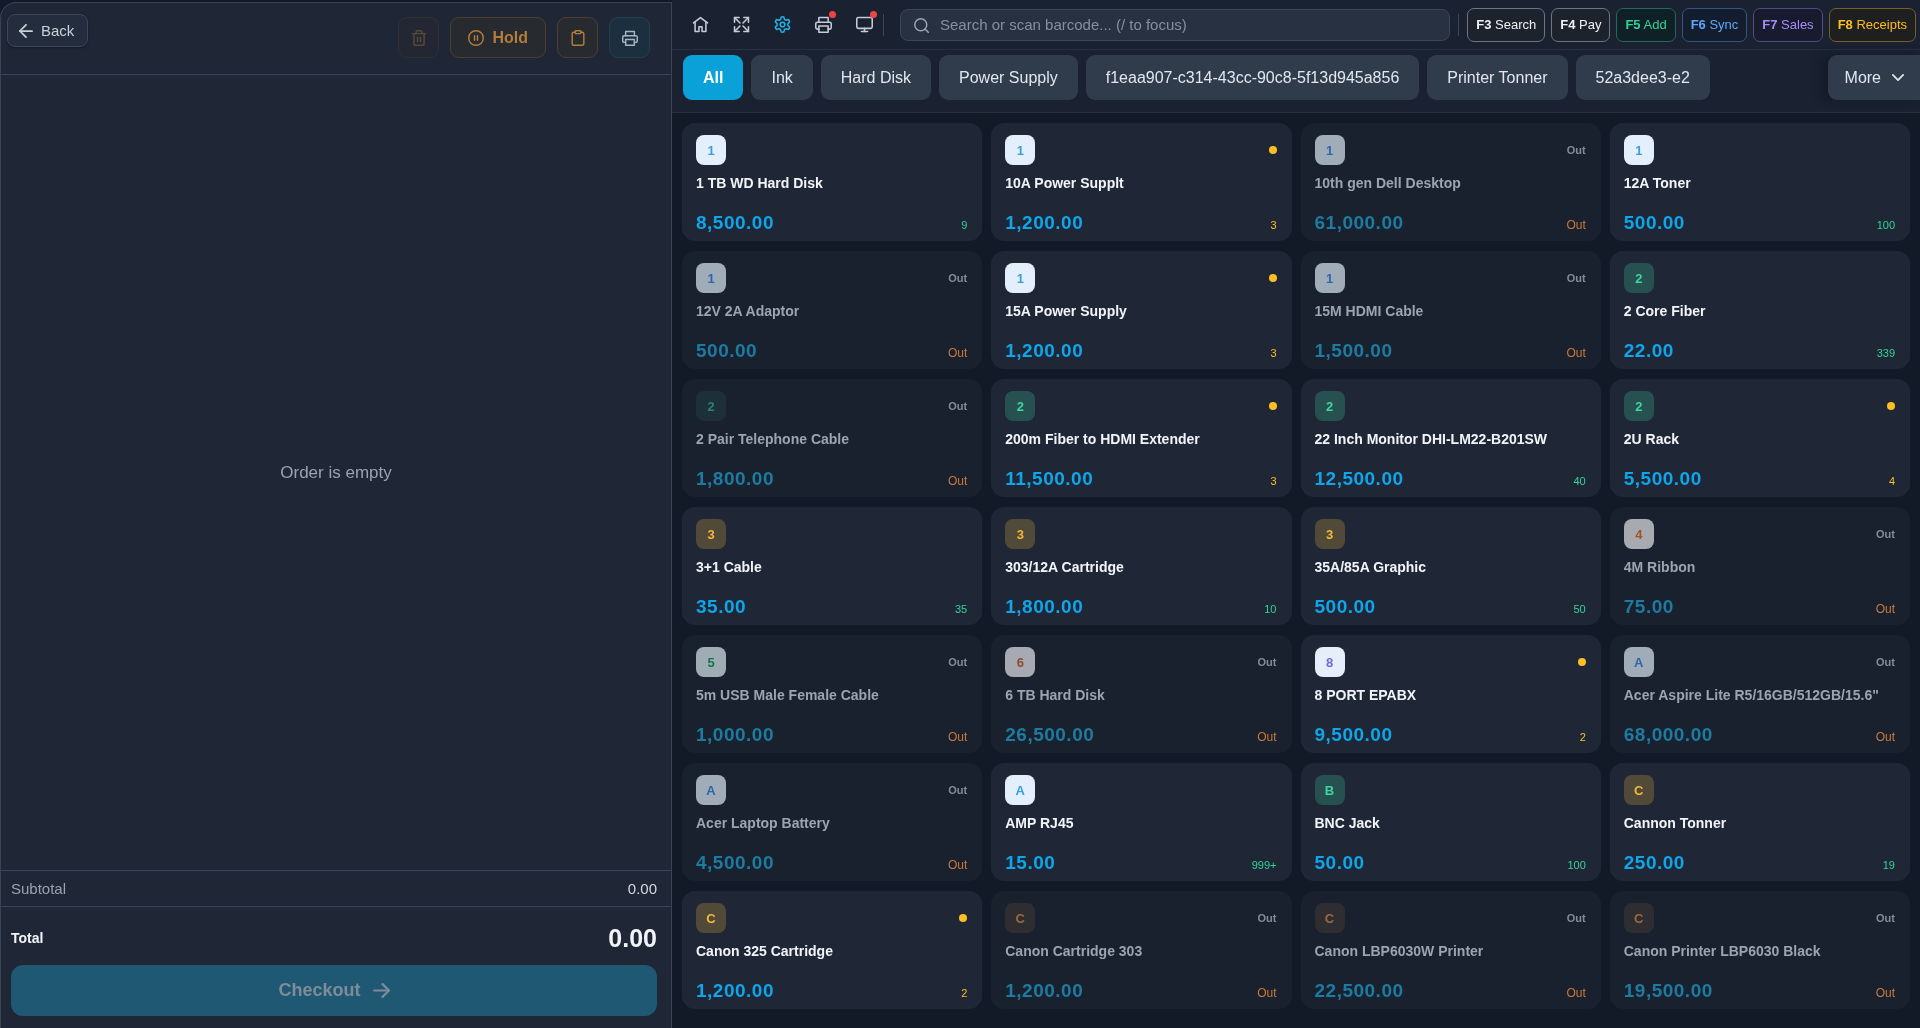 This screenshot has height=1028, width=1920. Describe the element at coordinates (1366, 695) in the screenshot. I see `product-name: 8 PORT EPABX` at that location.